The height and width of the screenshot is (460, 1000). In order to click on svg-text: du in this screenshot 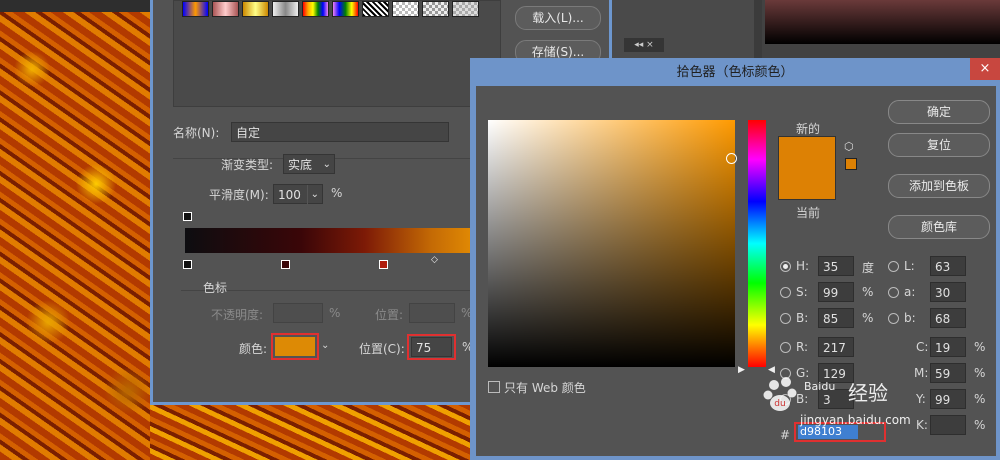, I will do `click(779, 404)`.